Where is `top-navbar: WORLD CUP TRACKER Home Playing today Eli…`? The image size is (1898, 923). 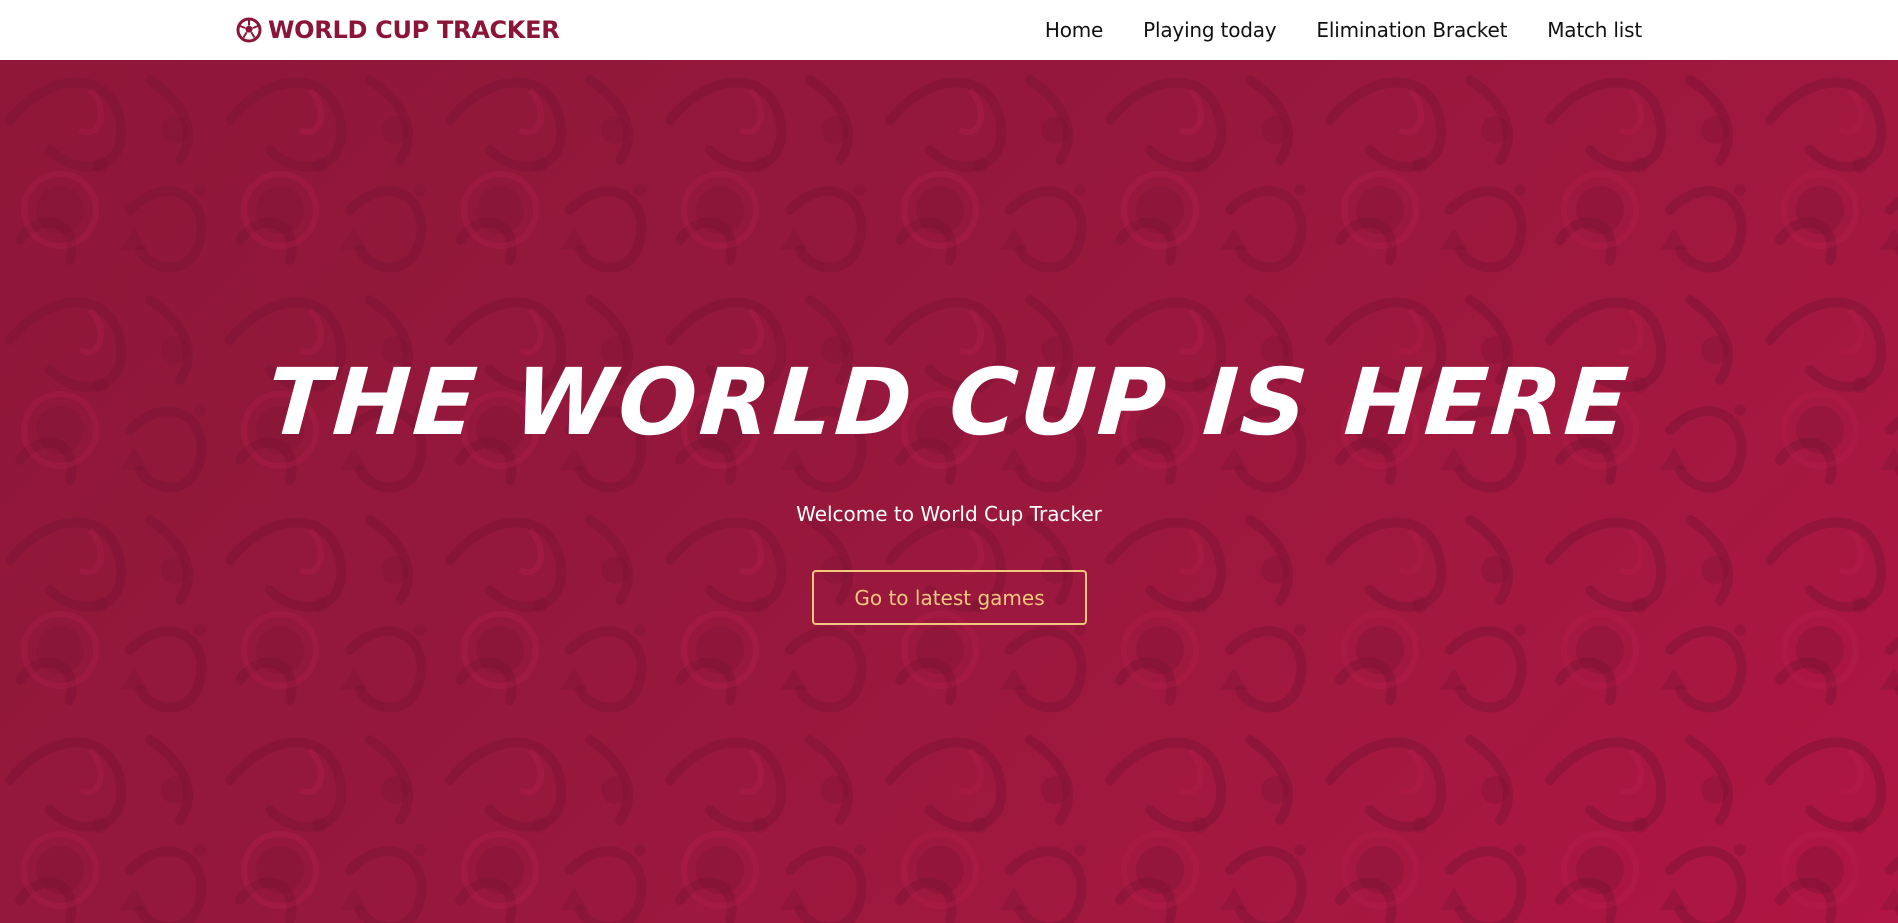
top-navbar: WORLD CUP TRACKER Home Playing today Eli… is located at coordinates (949, 30).